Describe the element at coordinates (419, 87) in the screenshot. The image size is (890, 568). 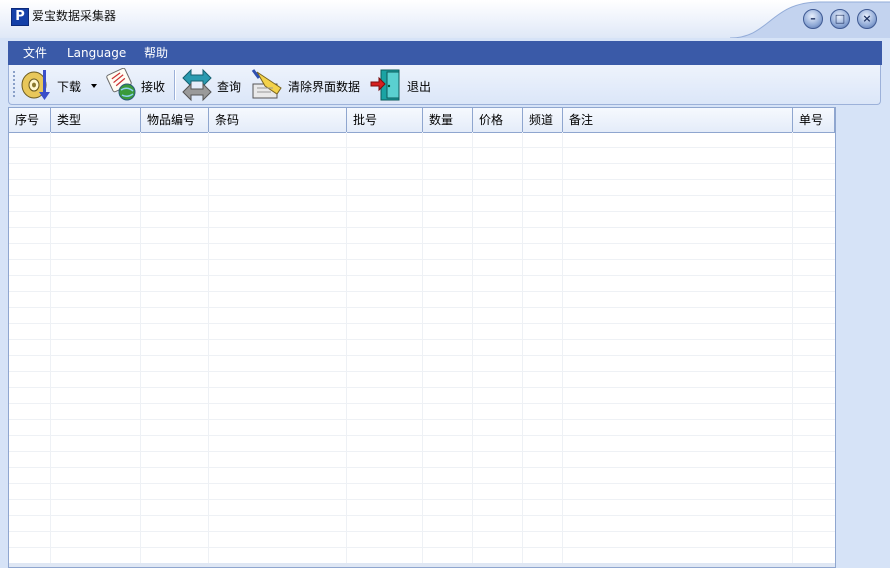
I see `exit-label: 退出` at that location.